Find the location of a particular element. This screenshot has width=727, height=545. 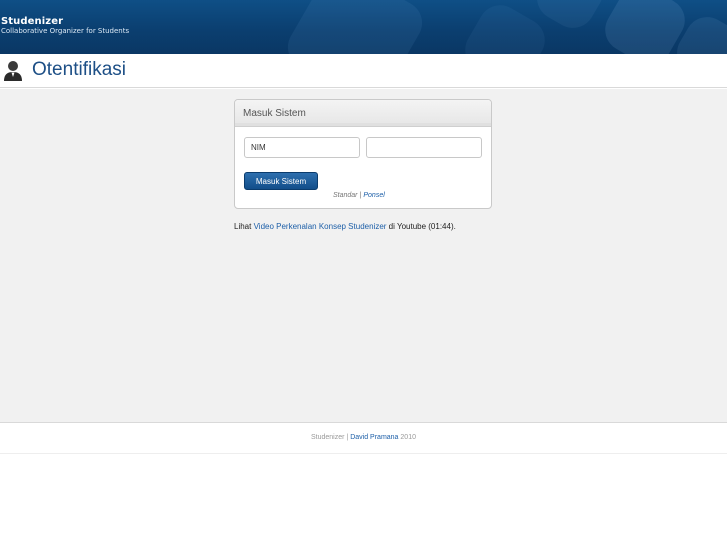

footer-year: 2010 is located at coordinates (408, 437).